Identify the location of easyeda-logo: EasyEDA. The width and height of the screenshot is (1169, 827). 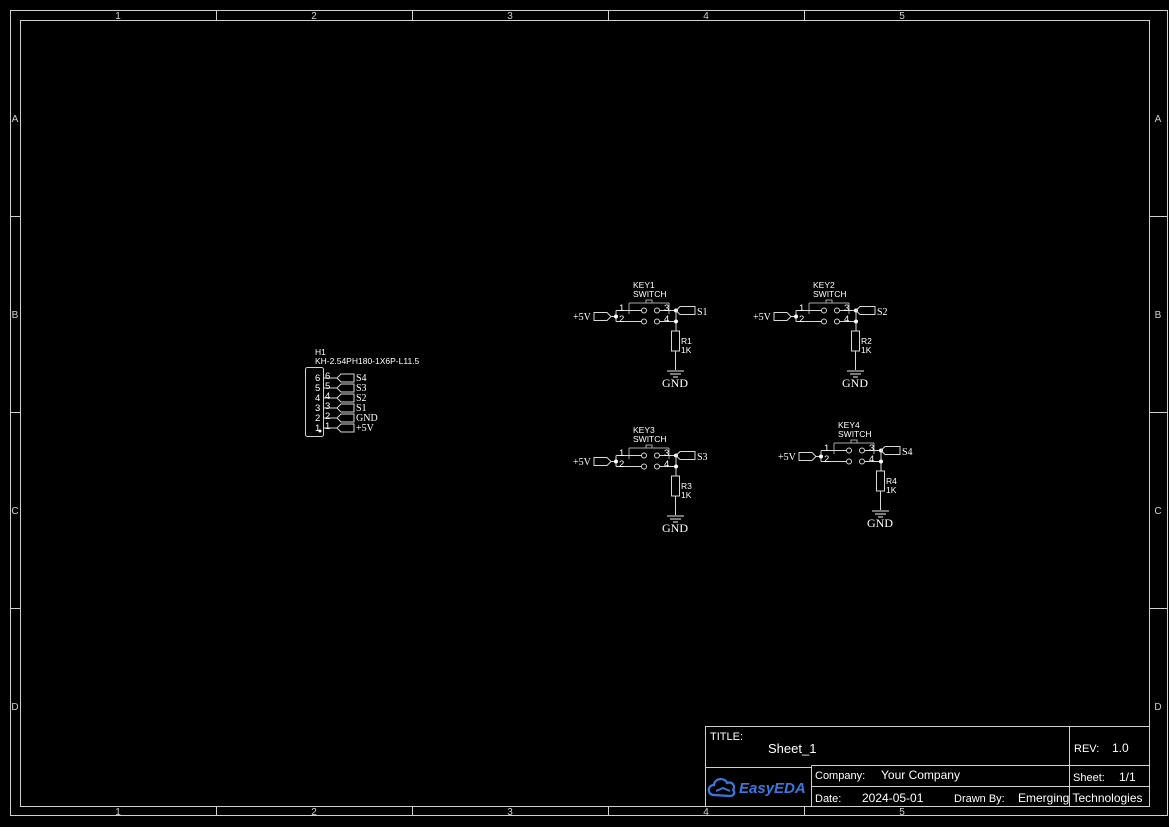
(756, 788).